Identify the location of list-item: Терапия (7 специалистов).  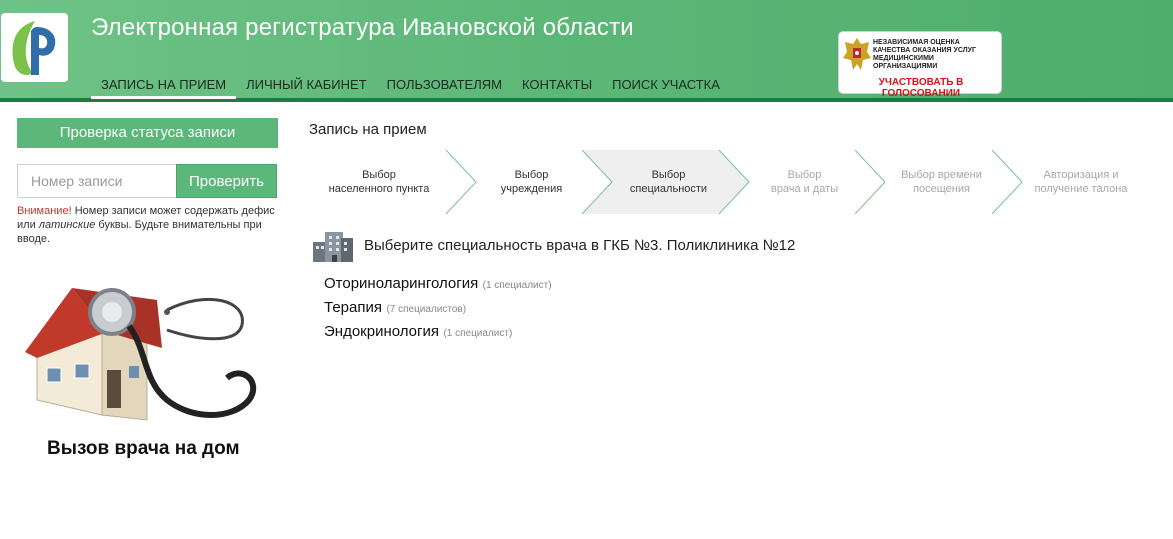
(438, 310).